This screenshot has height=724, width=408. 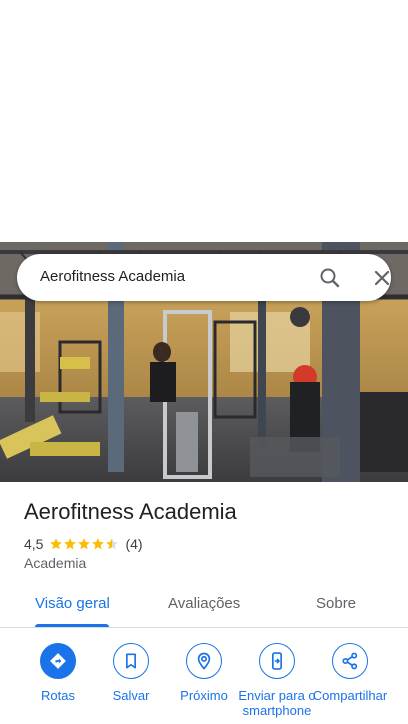 I want to click on send-to-phone-icon, so click(x=277, y=661).